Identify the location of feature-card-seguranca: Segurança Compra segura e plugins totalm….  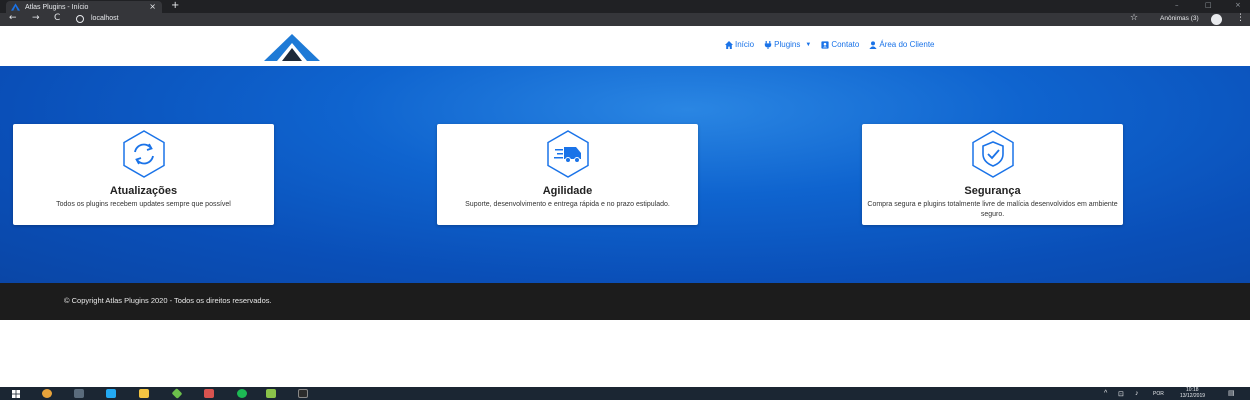
(992, 174).